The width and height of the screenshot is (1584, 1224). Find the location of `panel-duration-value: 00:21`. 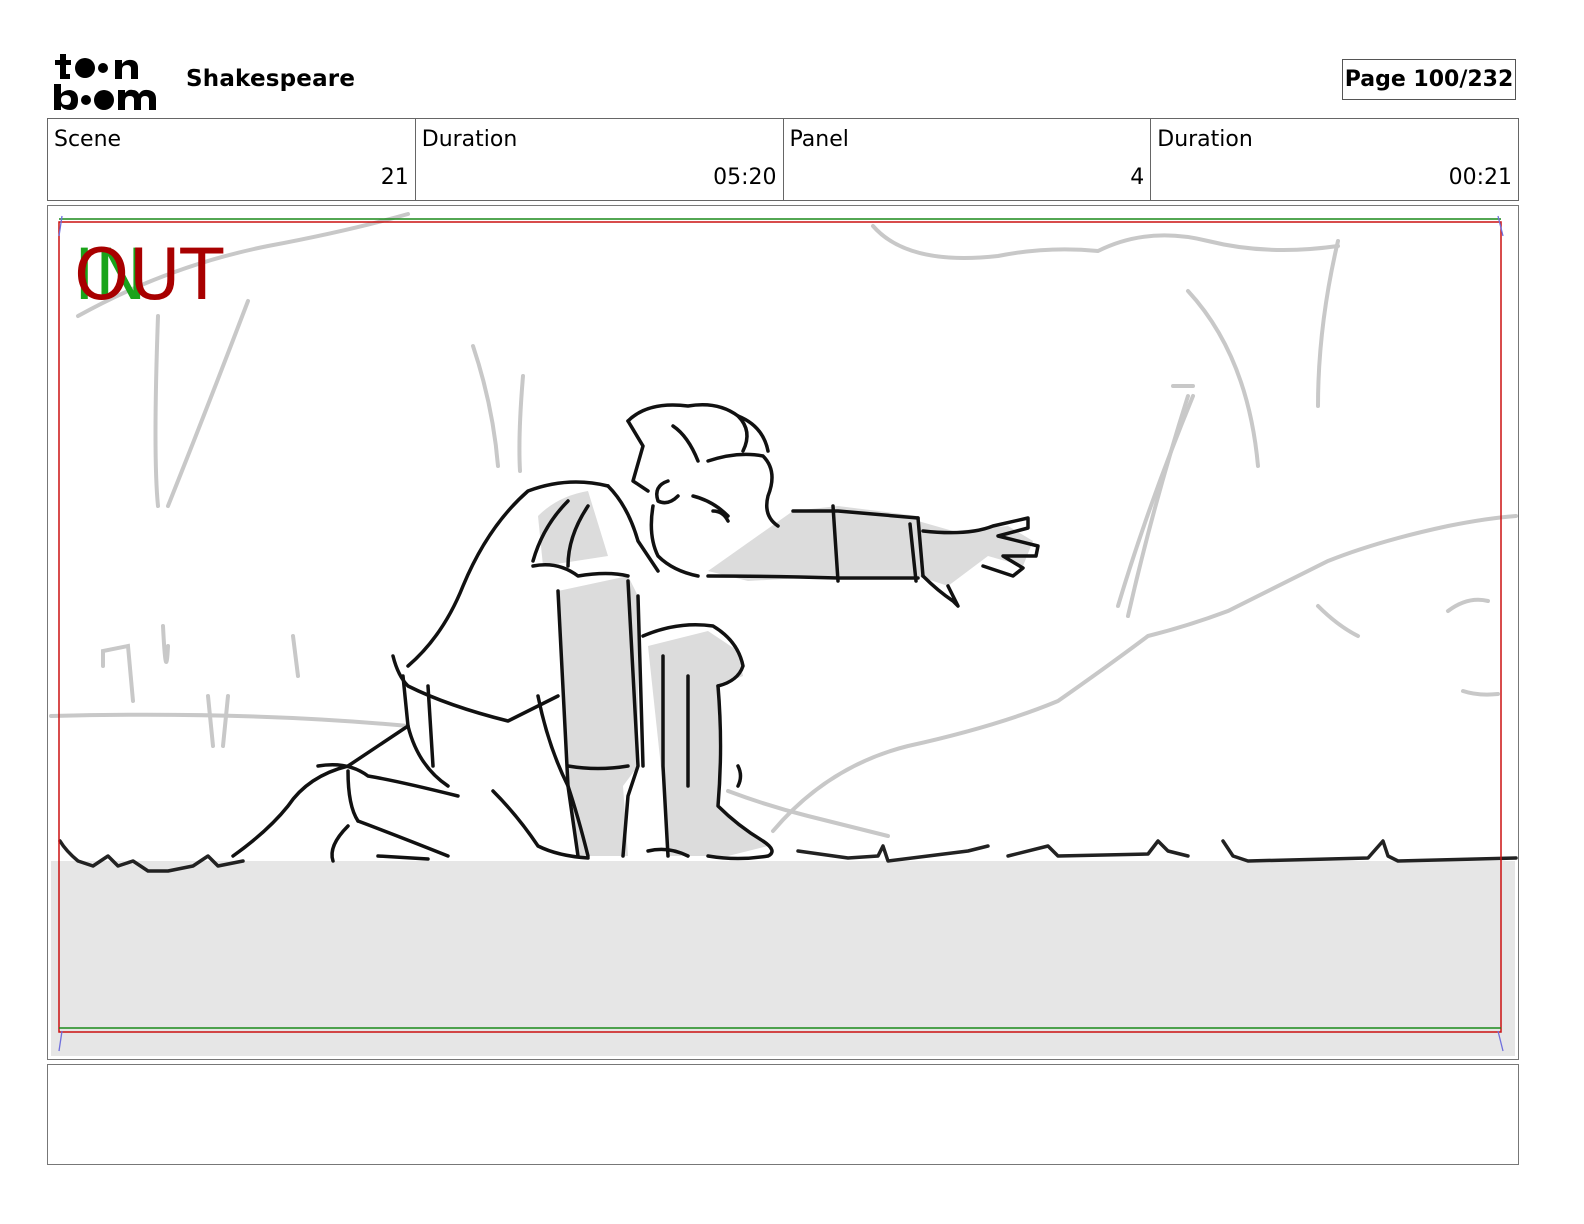

panel-duration-value: 00:21 is located at coordinates (1480, 177).